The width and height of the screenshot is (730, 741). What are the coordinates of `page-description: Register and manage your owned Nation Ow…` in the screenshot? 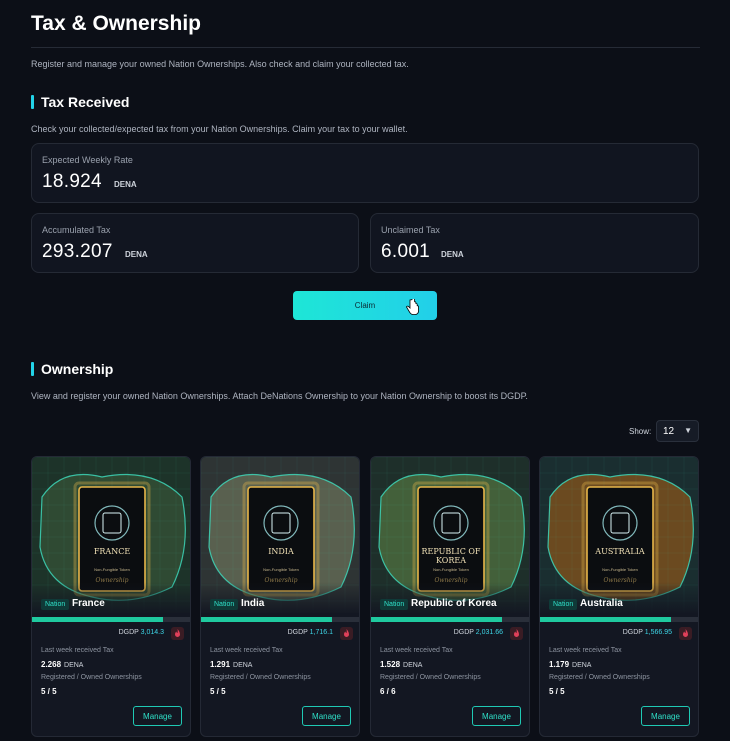 It's located at (220, 64).